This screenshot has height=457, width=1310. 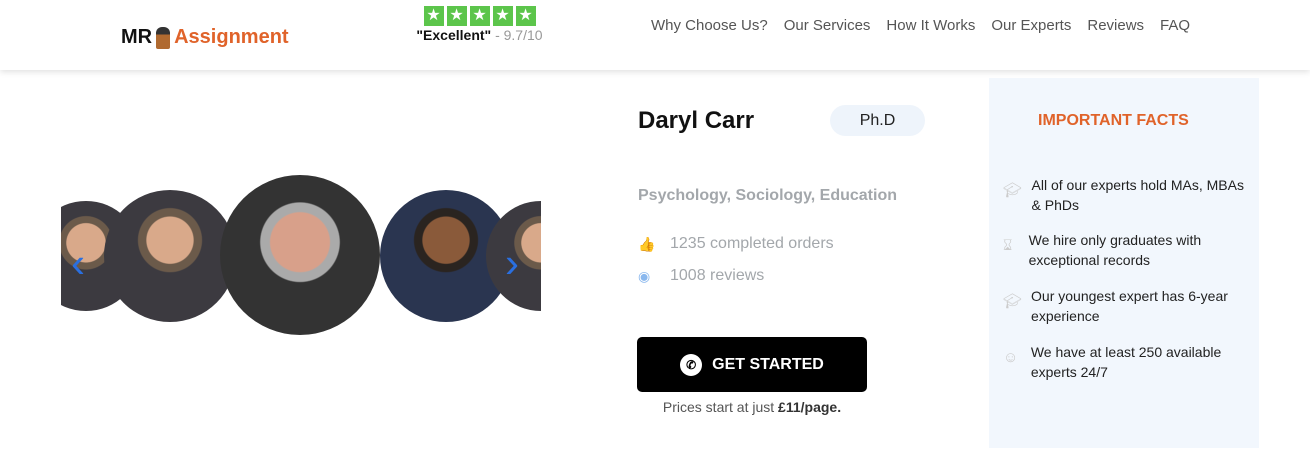 I want to click on whatsapp-icon: ✆, so click(x=691, y=364).